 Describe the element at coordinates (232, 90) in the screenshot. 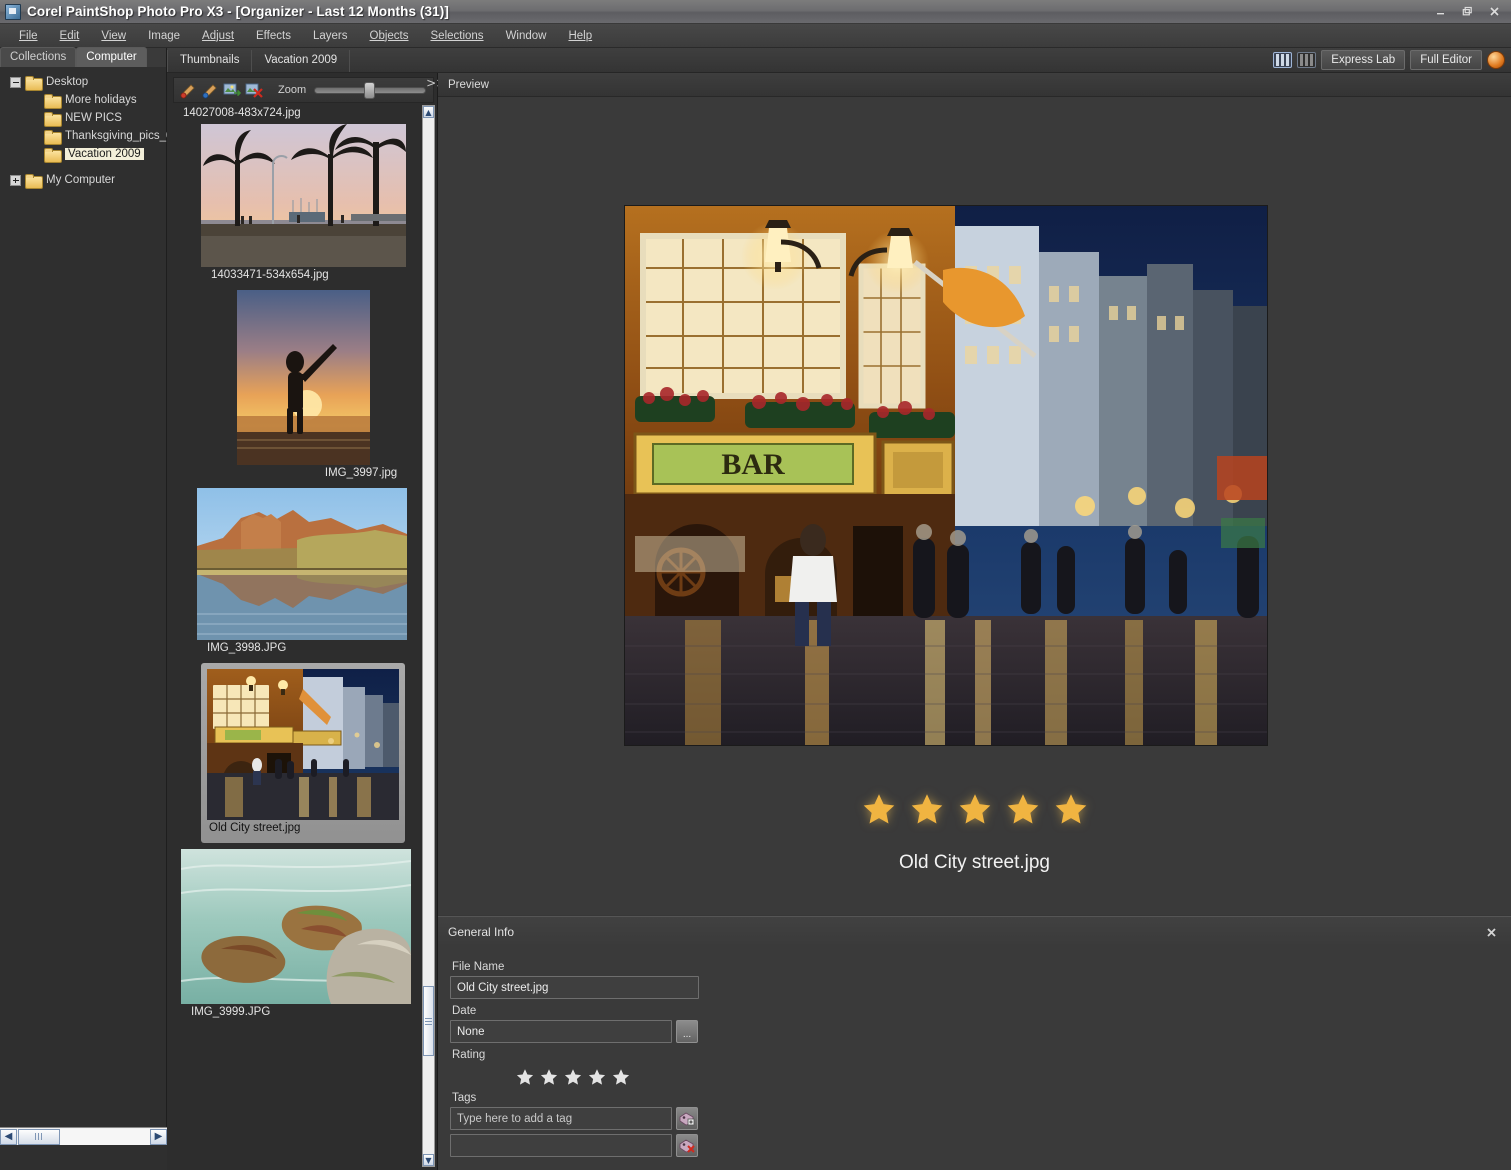

I see `share-icon` at that location.